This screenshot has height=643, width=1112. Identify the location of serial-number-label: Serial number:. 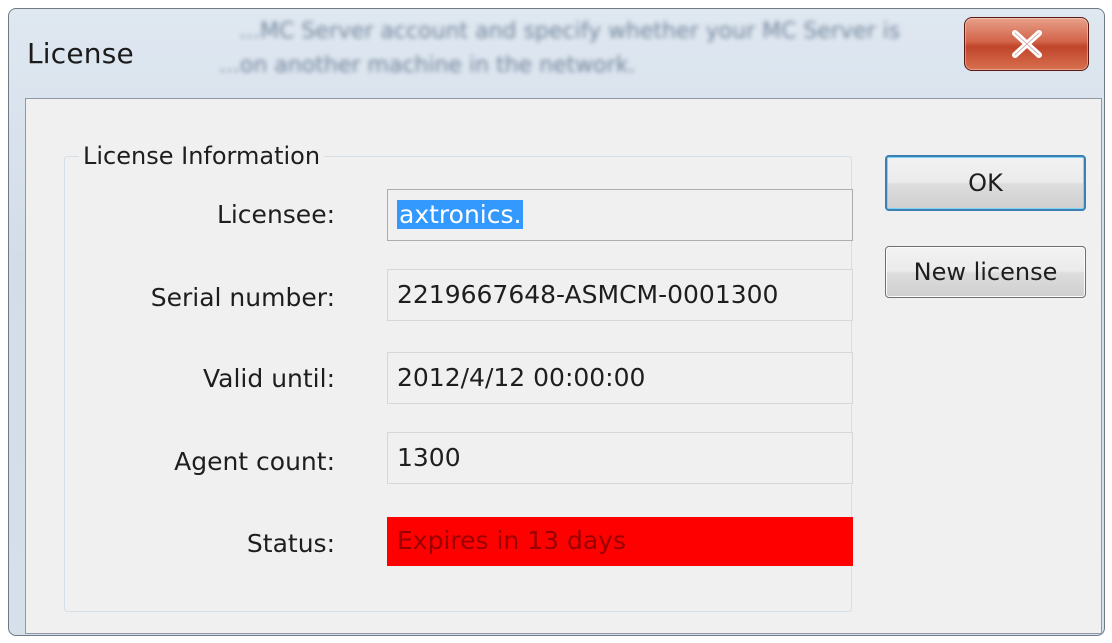
(242, 297).